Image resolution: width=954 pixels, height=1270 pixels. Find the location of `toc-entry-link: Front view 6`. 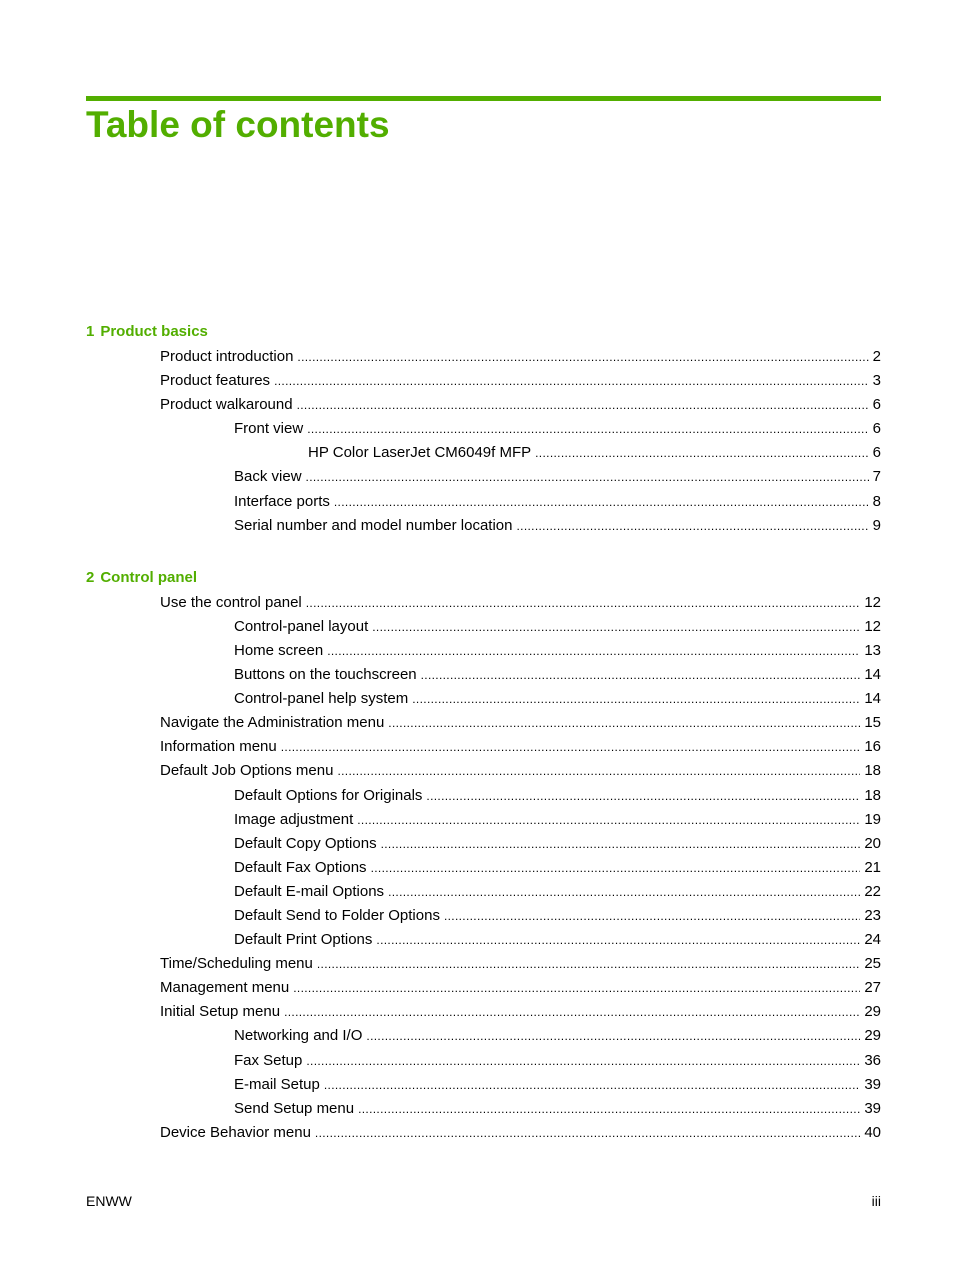

toc-entry-link: Front view 6 is located at coordinates (483, 429).